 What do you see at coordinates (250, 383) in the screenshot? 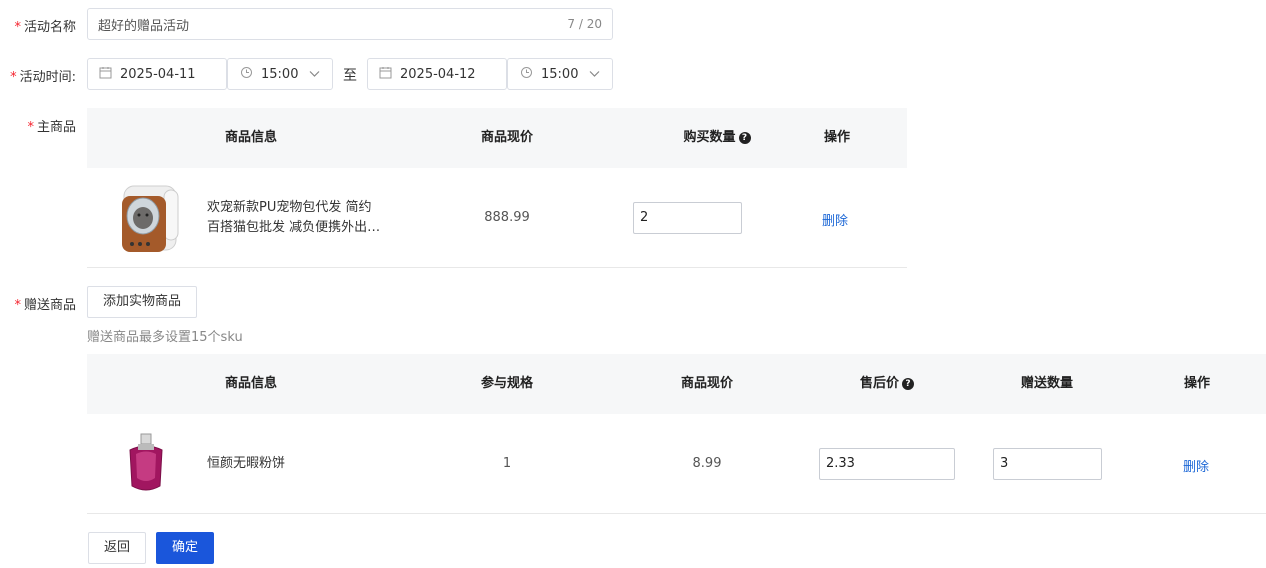
I see `gift-col-product-info: 商品信息` at bounding box center [250, 383].